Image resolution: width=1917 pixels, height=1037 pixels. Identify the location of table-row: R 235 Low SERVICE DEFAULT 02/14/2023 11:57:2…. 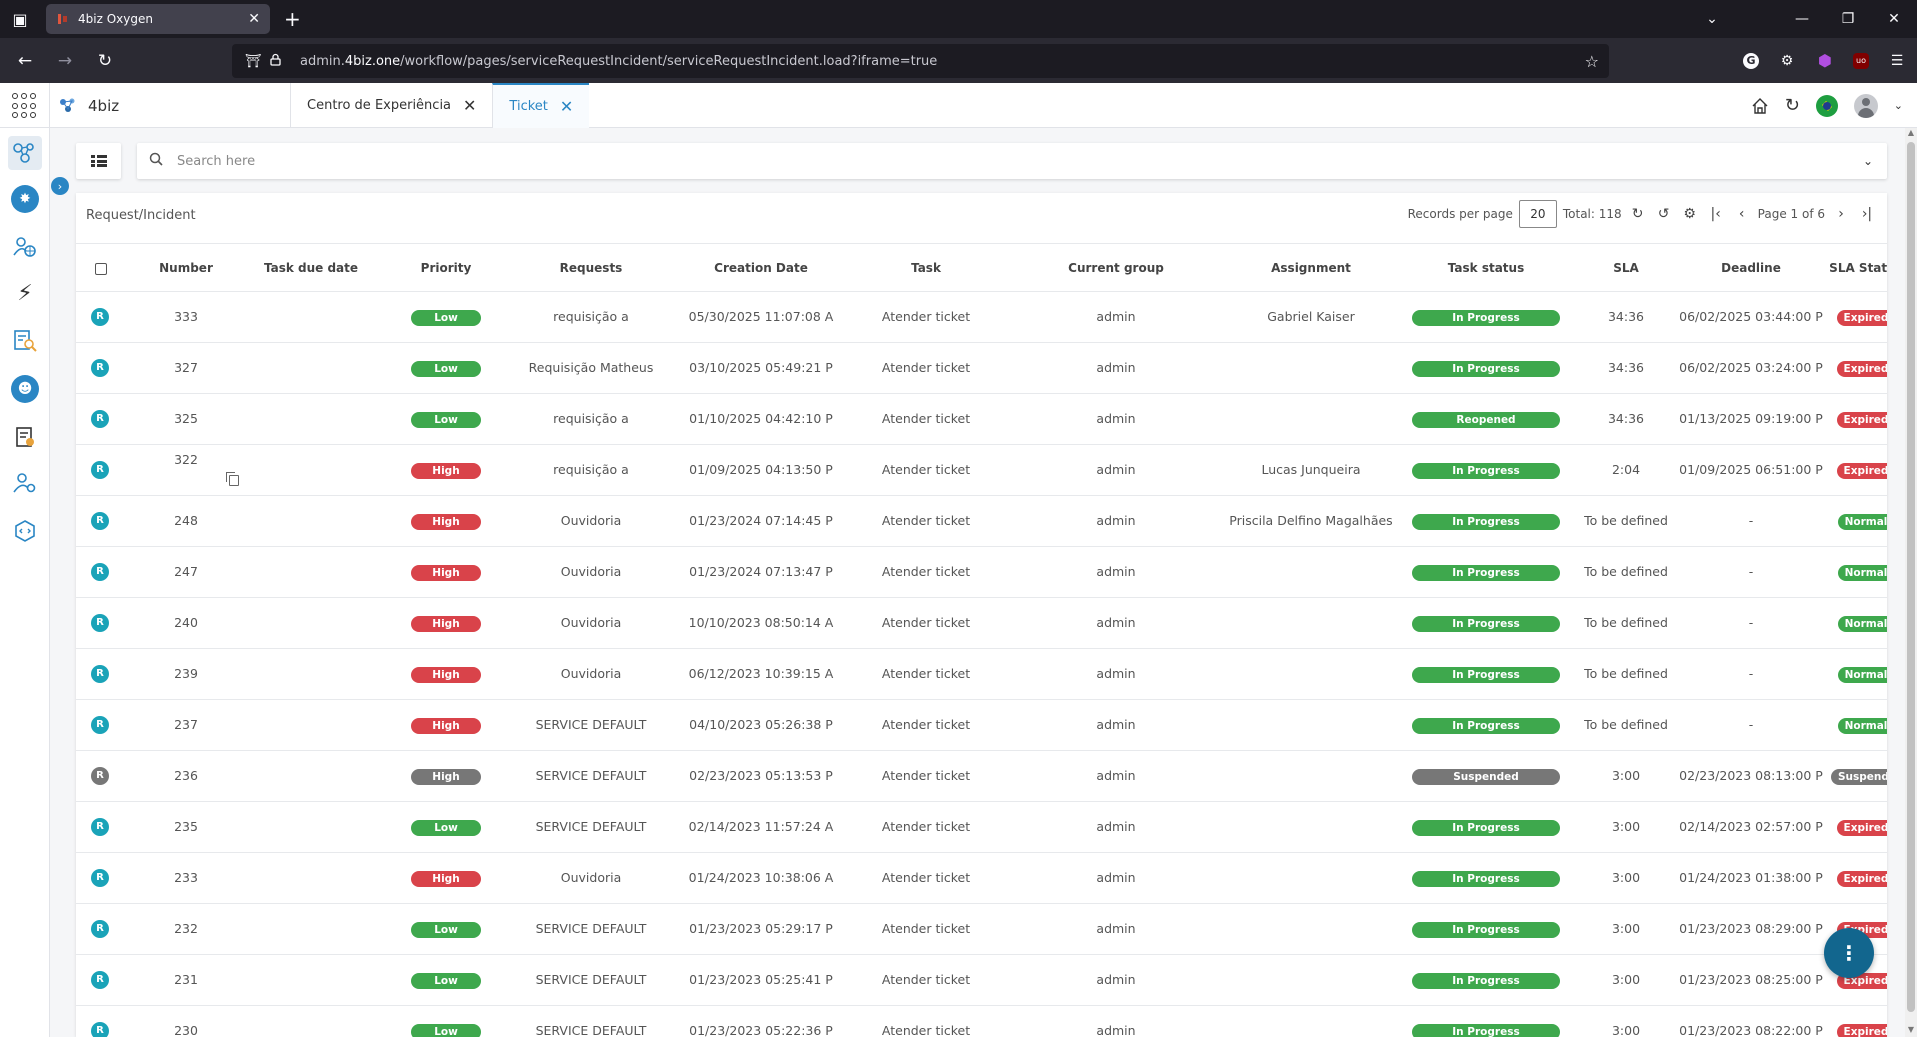
(981, 827).